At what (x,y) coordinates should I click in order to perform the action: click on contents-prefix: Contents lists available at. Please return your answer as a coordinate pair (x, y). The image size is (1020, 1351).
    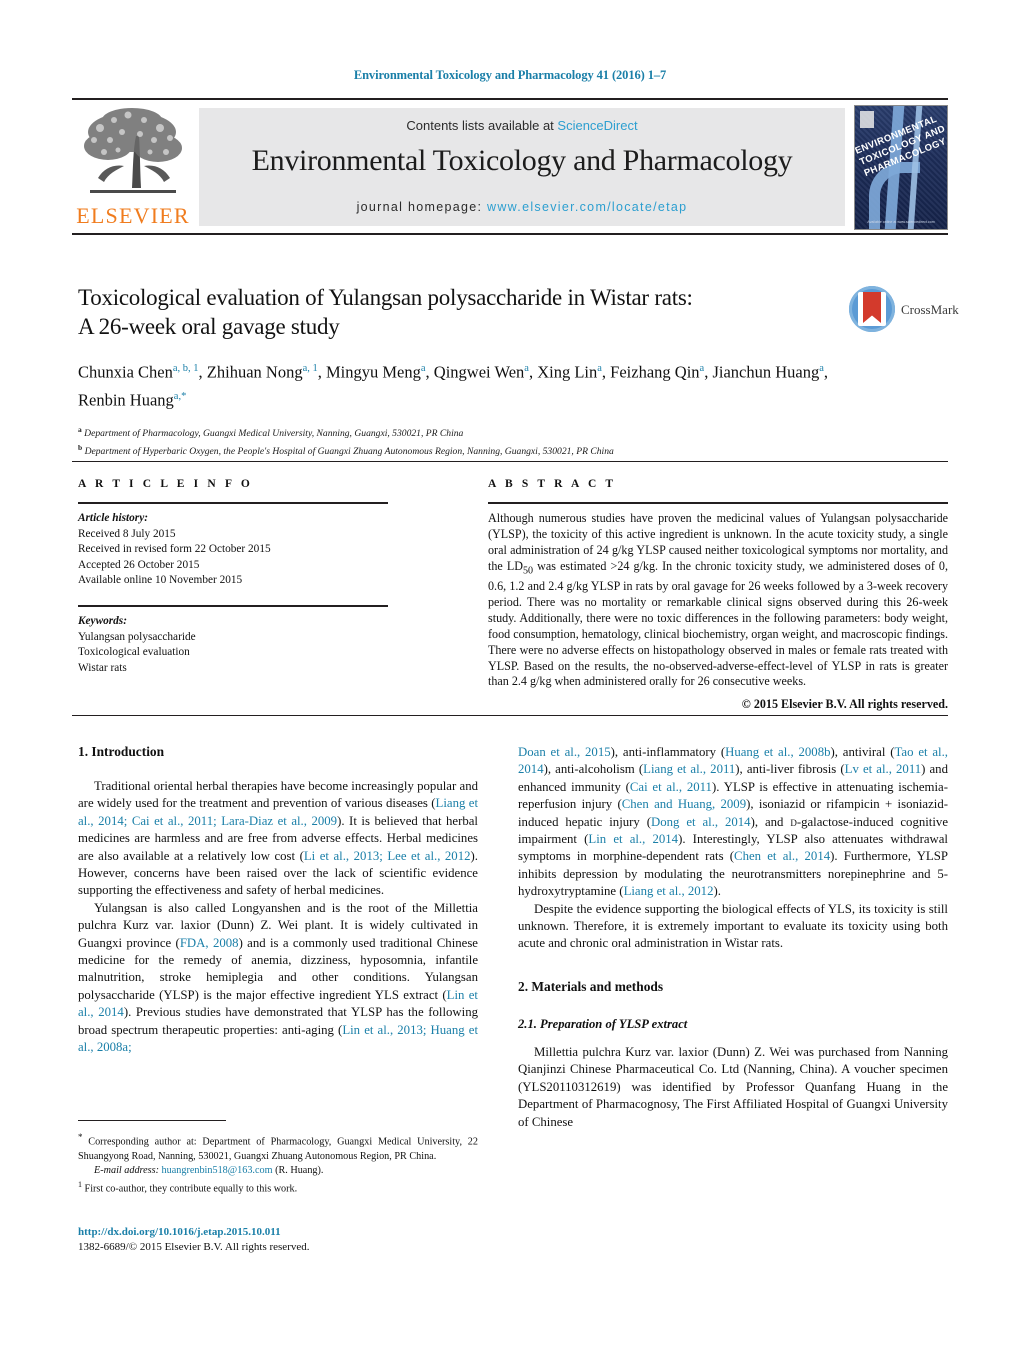
    Looking at the image, I should click on (482, 125).